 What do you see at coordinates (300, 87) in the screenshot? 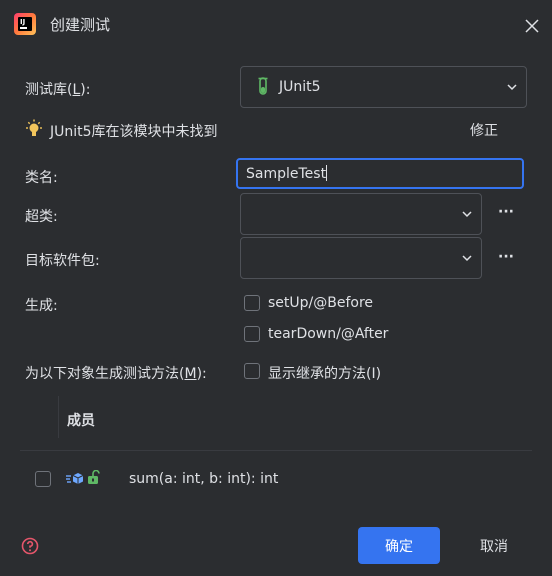
I see `testing-library-value: JUnit5` at bounding box center [300, 87].